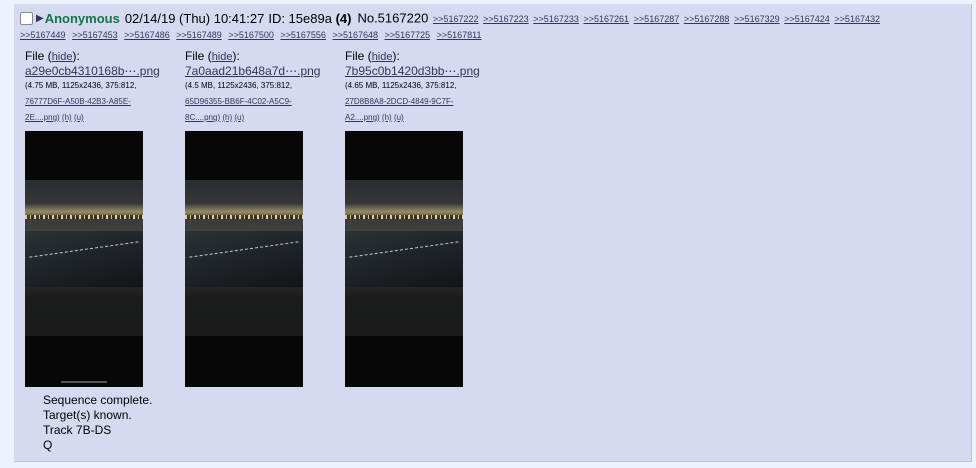 This screenshot has width=976, height=468. What do you see at coordinates (807, 19) in the screenshot?
I see `reply-link: >>5167424` at bounding box center [807, 19].